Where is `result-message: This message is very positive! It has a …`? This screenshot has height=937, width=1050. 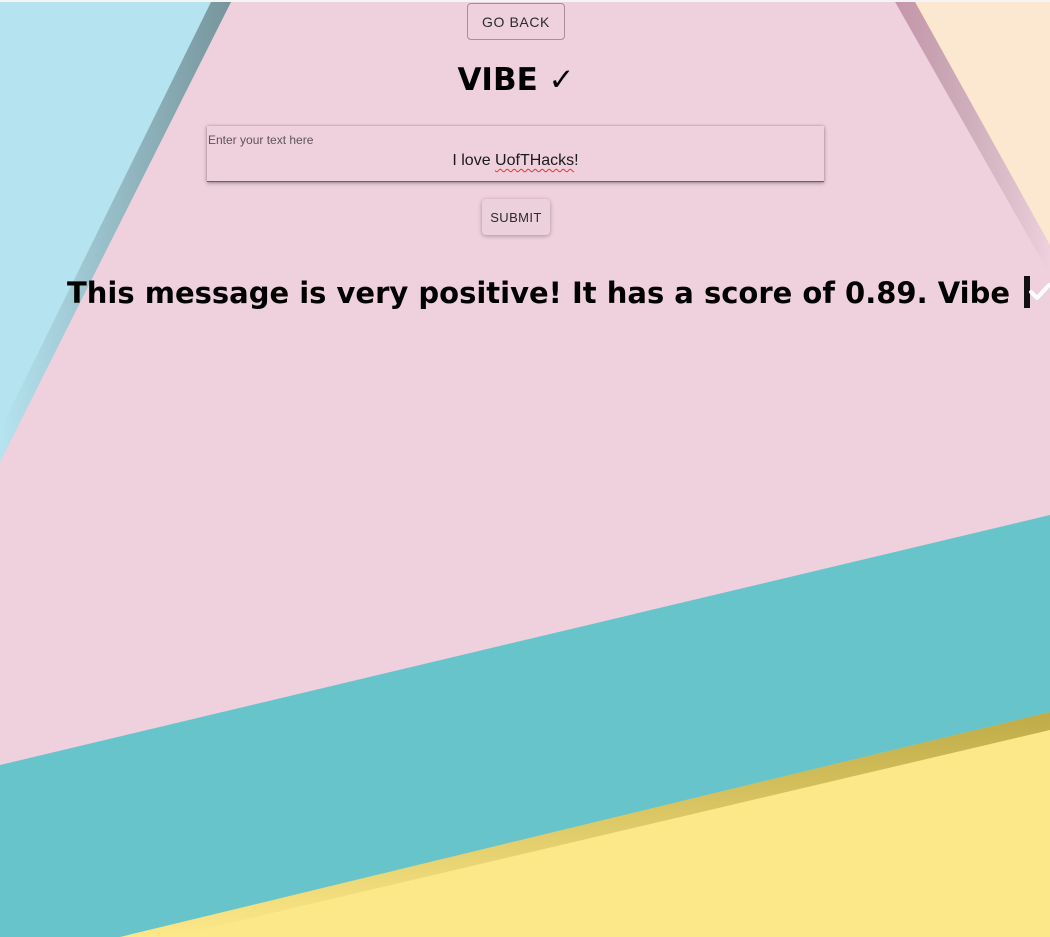
result-message: This message is very positive! It has a … is located at coordinates (558, 293).